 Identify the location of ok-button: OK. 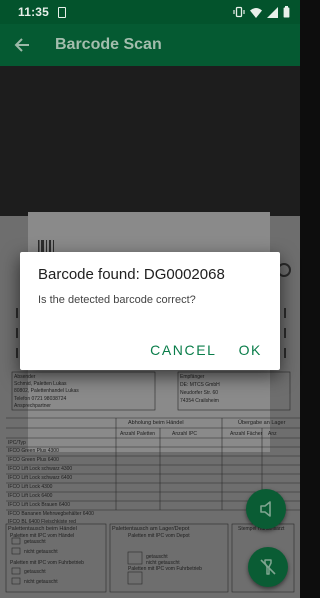
(250, 350).